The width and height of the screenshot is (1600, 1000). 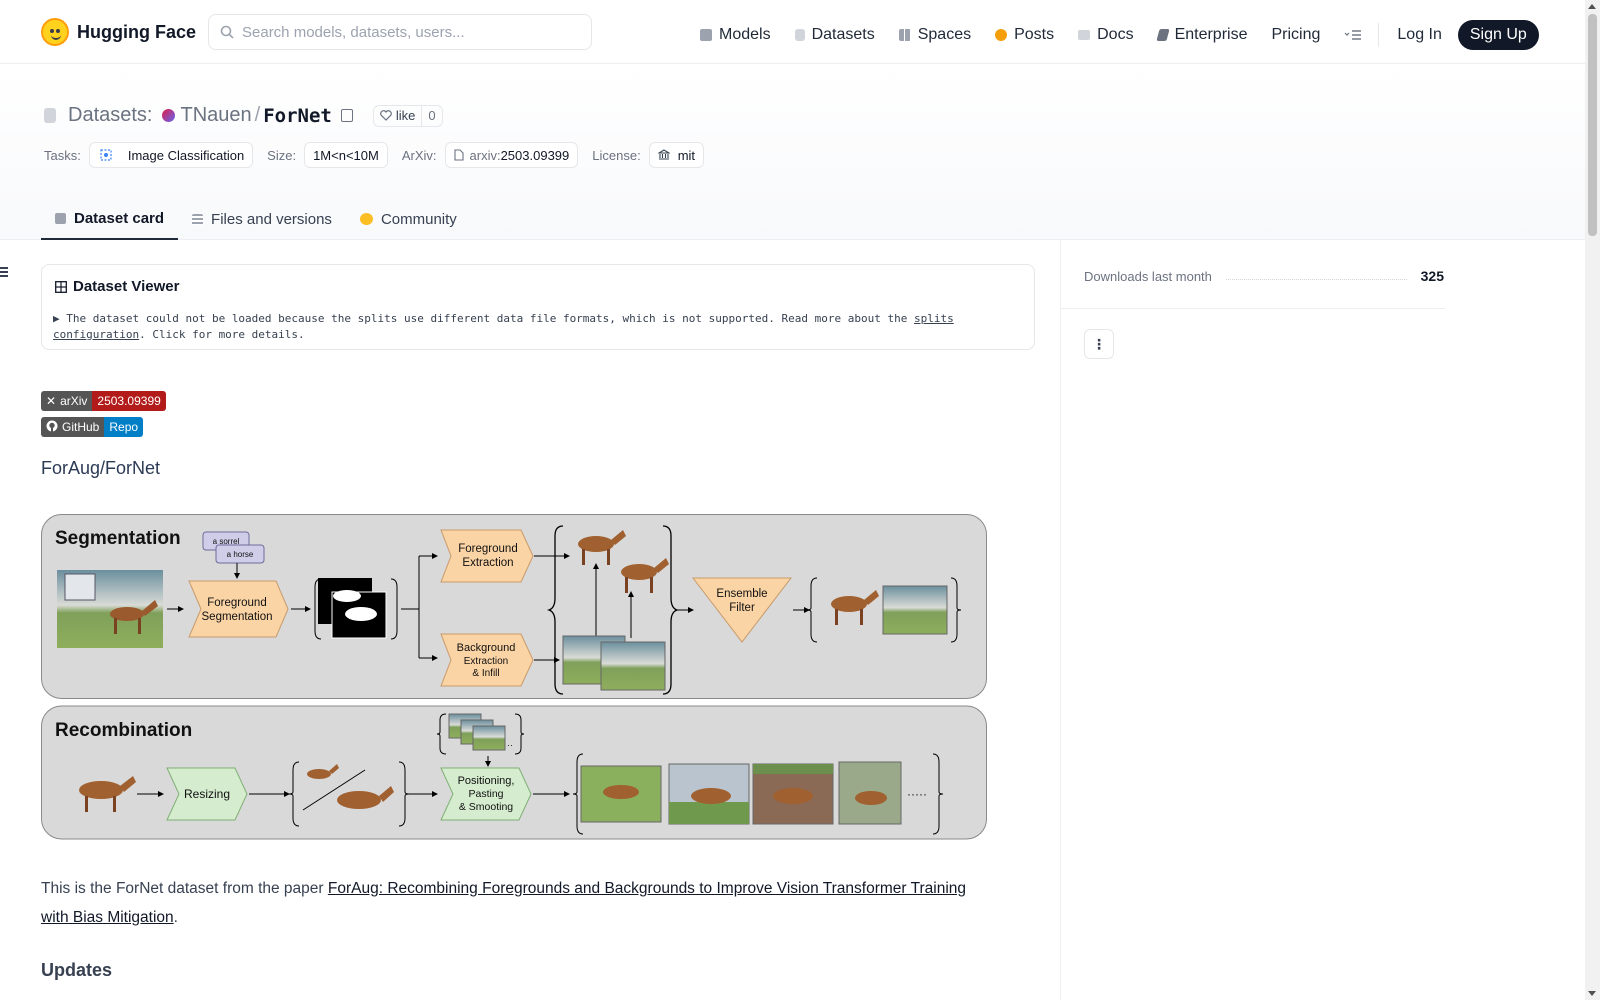 I want to click on svg-text: Background, so click(x=486, y=648).